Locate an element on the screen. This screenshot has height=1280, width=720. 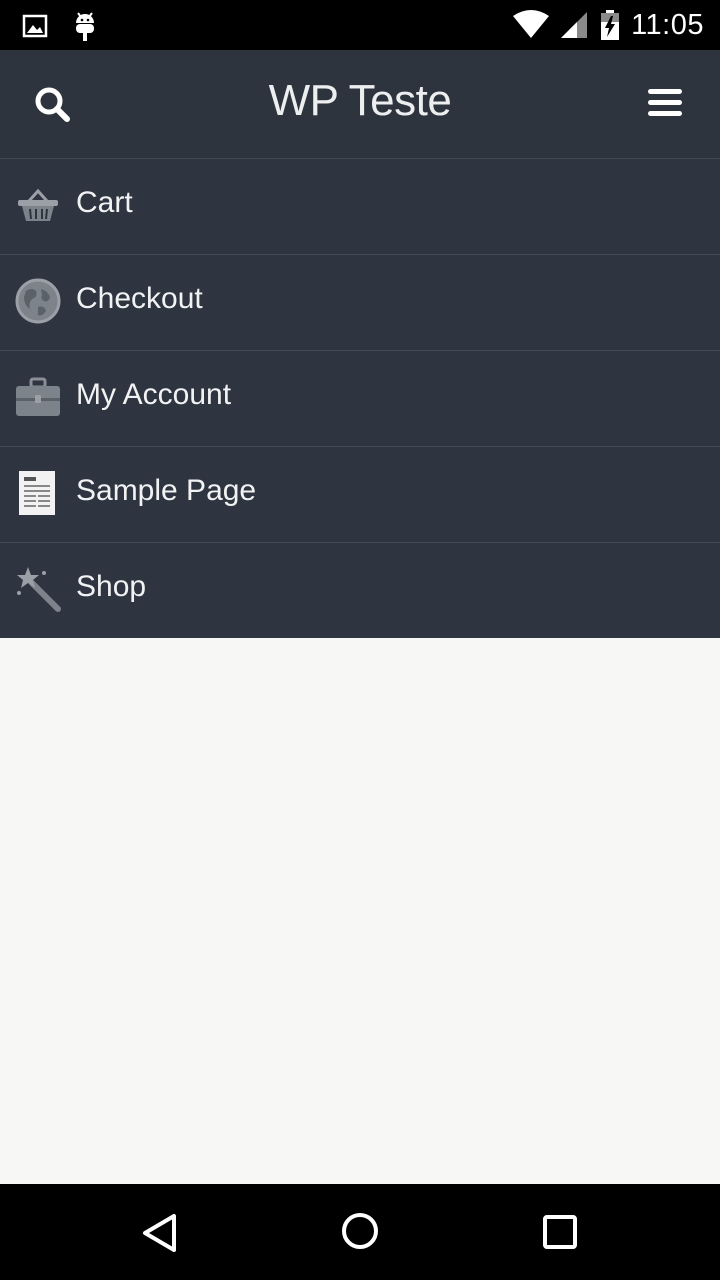
android-debug-icon is located at coordinates (85, 26).